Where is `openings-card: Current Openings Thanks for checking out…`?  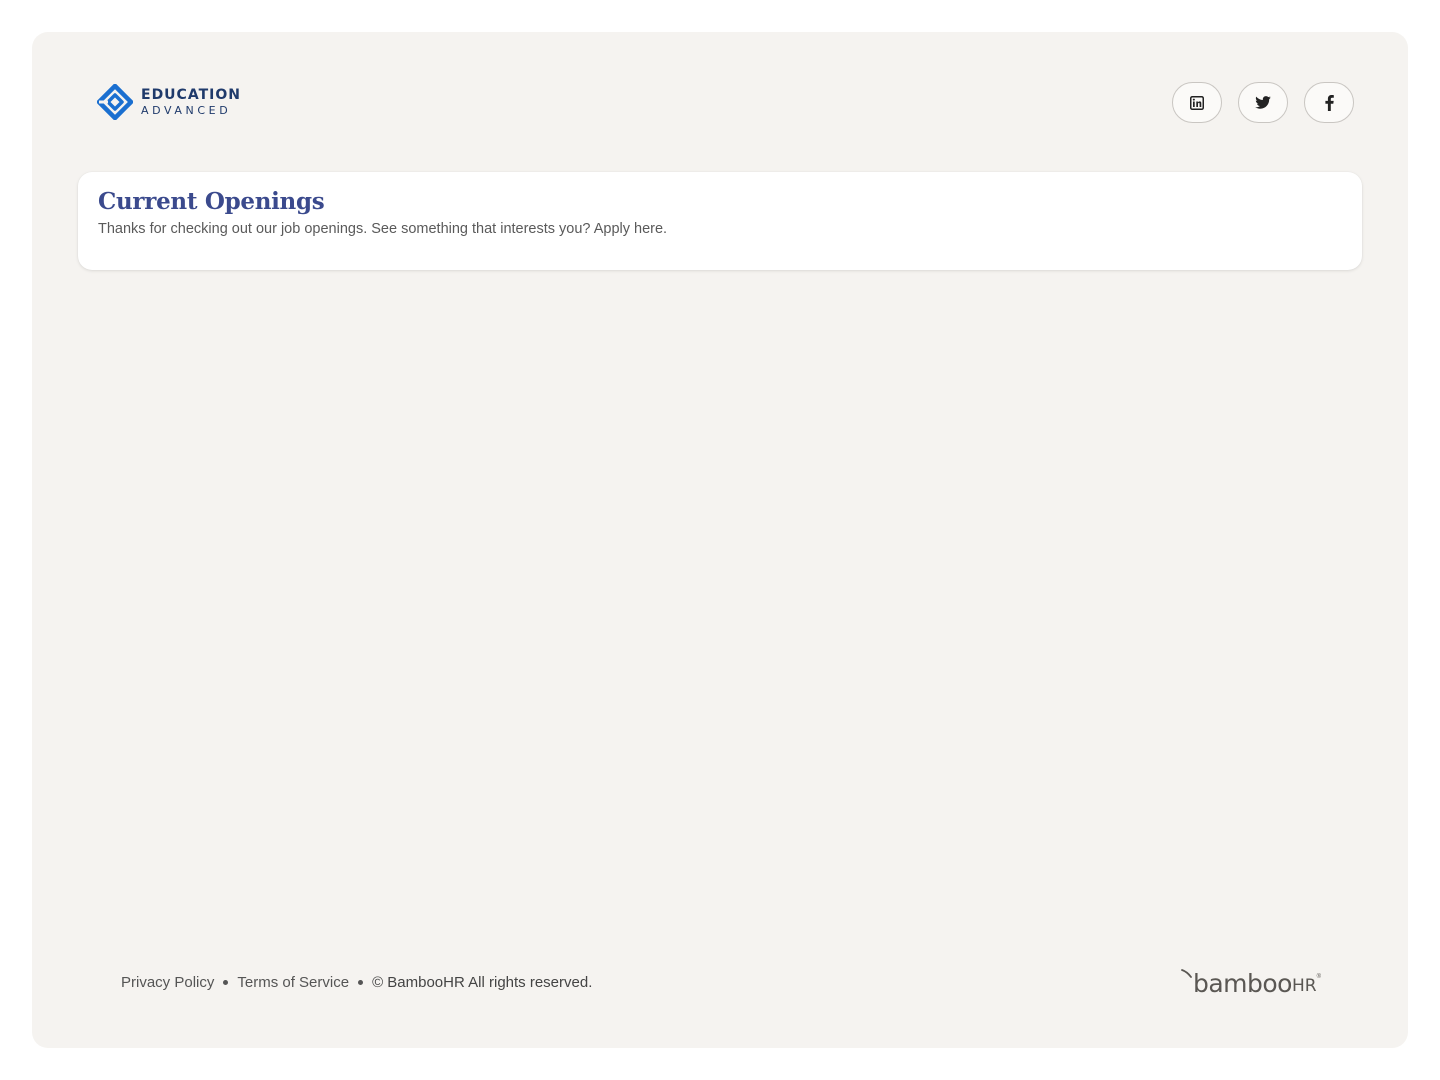 openings-card: Current Openings Thanks for checking out… is located at coordinates (720, 221).